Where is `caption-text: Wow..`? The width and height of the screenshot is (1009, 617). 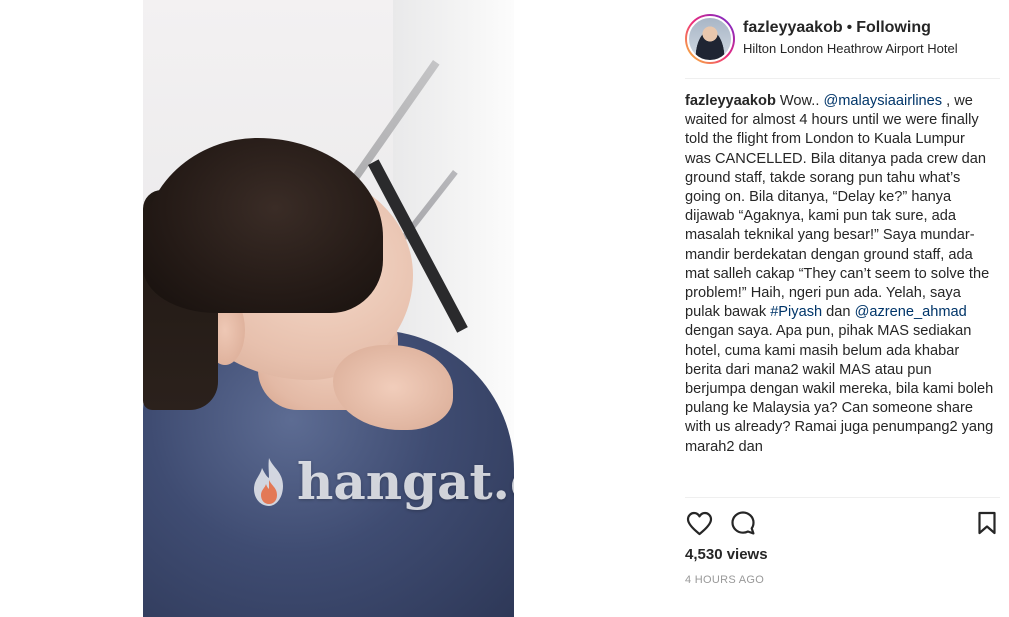 caption-text: Wow.. is located at coordinates (801, 101).